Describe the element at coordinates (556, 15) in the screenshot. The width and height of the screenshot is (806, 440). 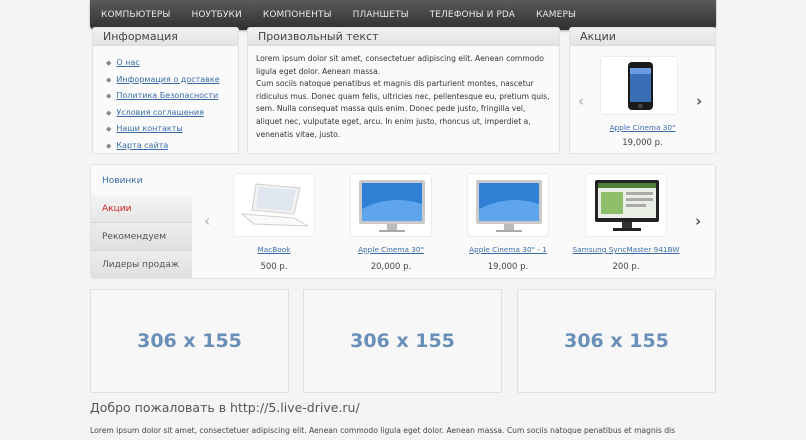
I see `nav-item-cameras: КАМЕРЫ` at that location.